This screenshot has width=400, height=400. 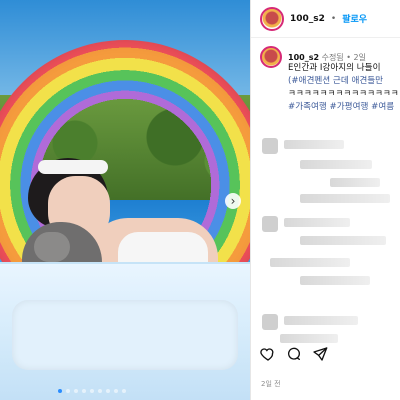 What do you see at coordinates (73, 167) in the screenshot?
I see `visor` at bounding box center [73, 167].